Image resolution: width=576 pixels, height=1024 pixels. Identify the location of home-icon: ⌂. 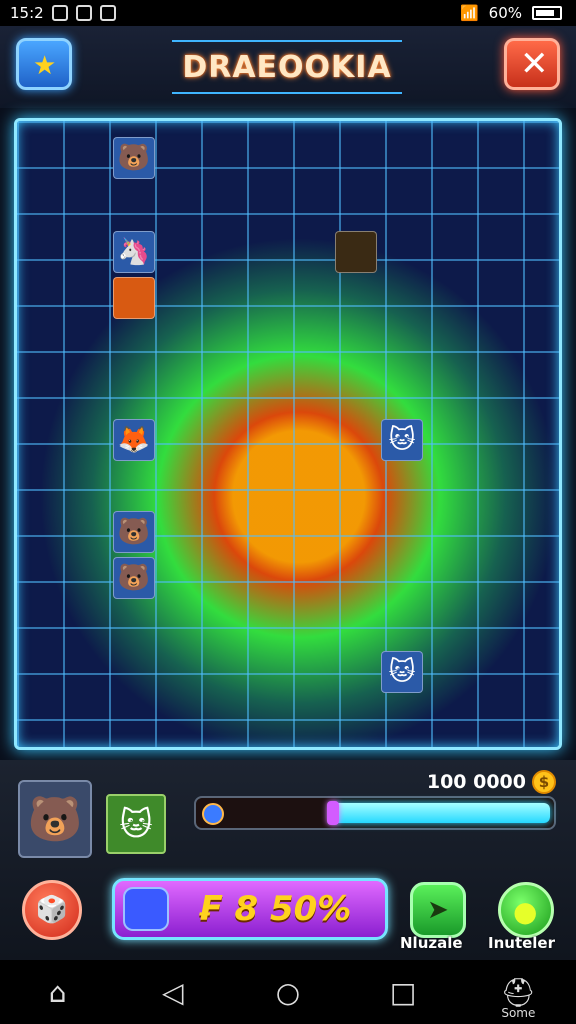
(57, 992).